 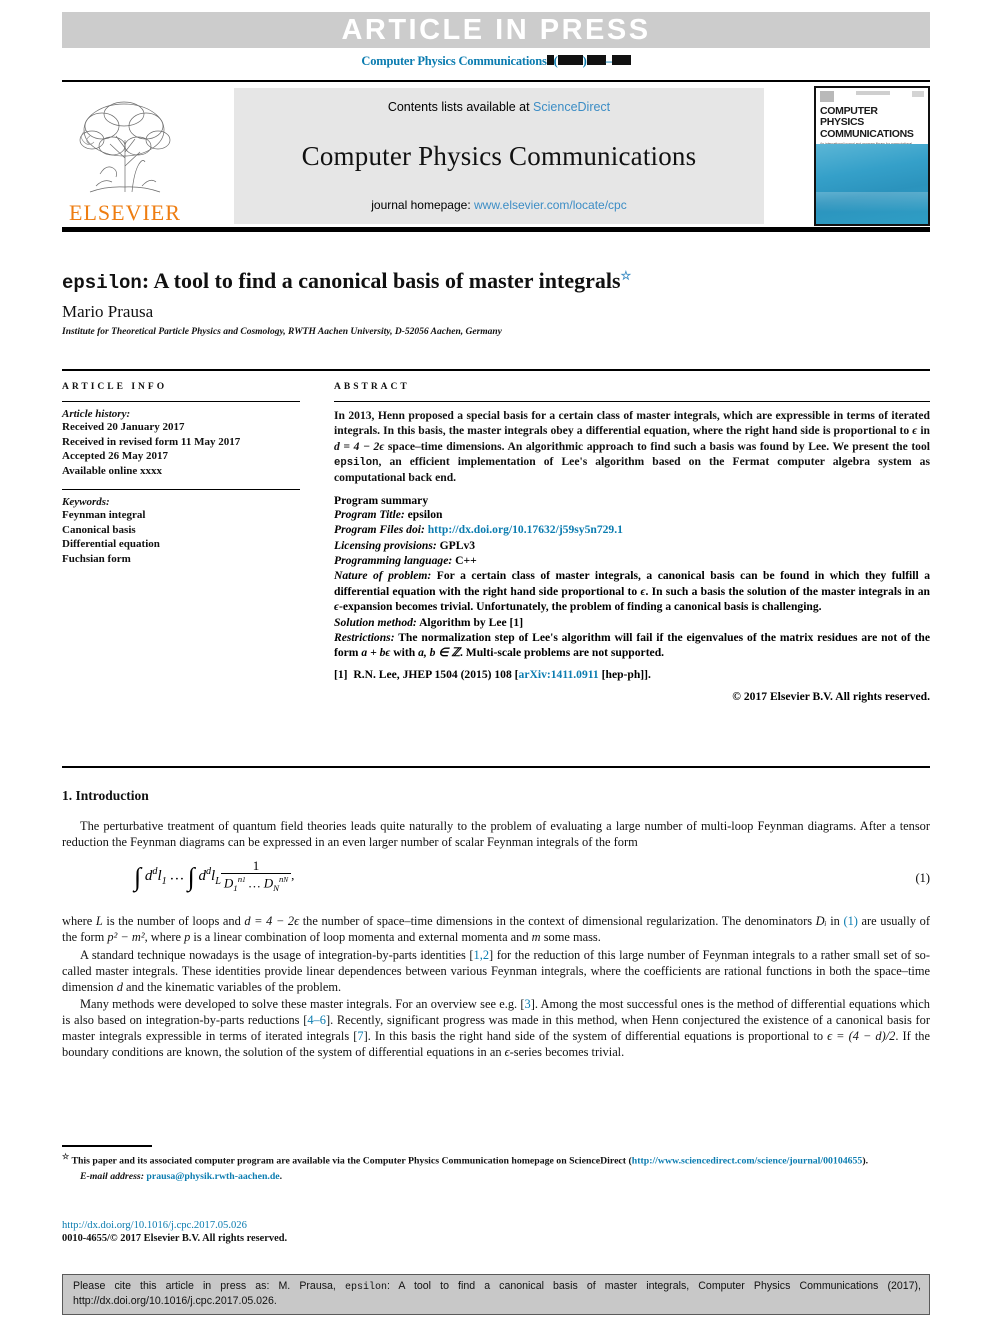 I want to click on year-placeholder-box, so click(x=570, y=60).